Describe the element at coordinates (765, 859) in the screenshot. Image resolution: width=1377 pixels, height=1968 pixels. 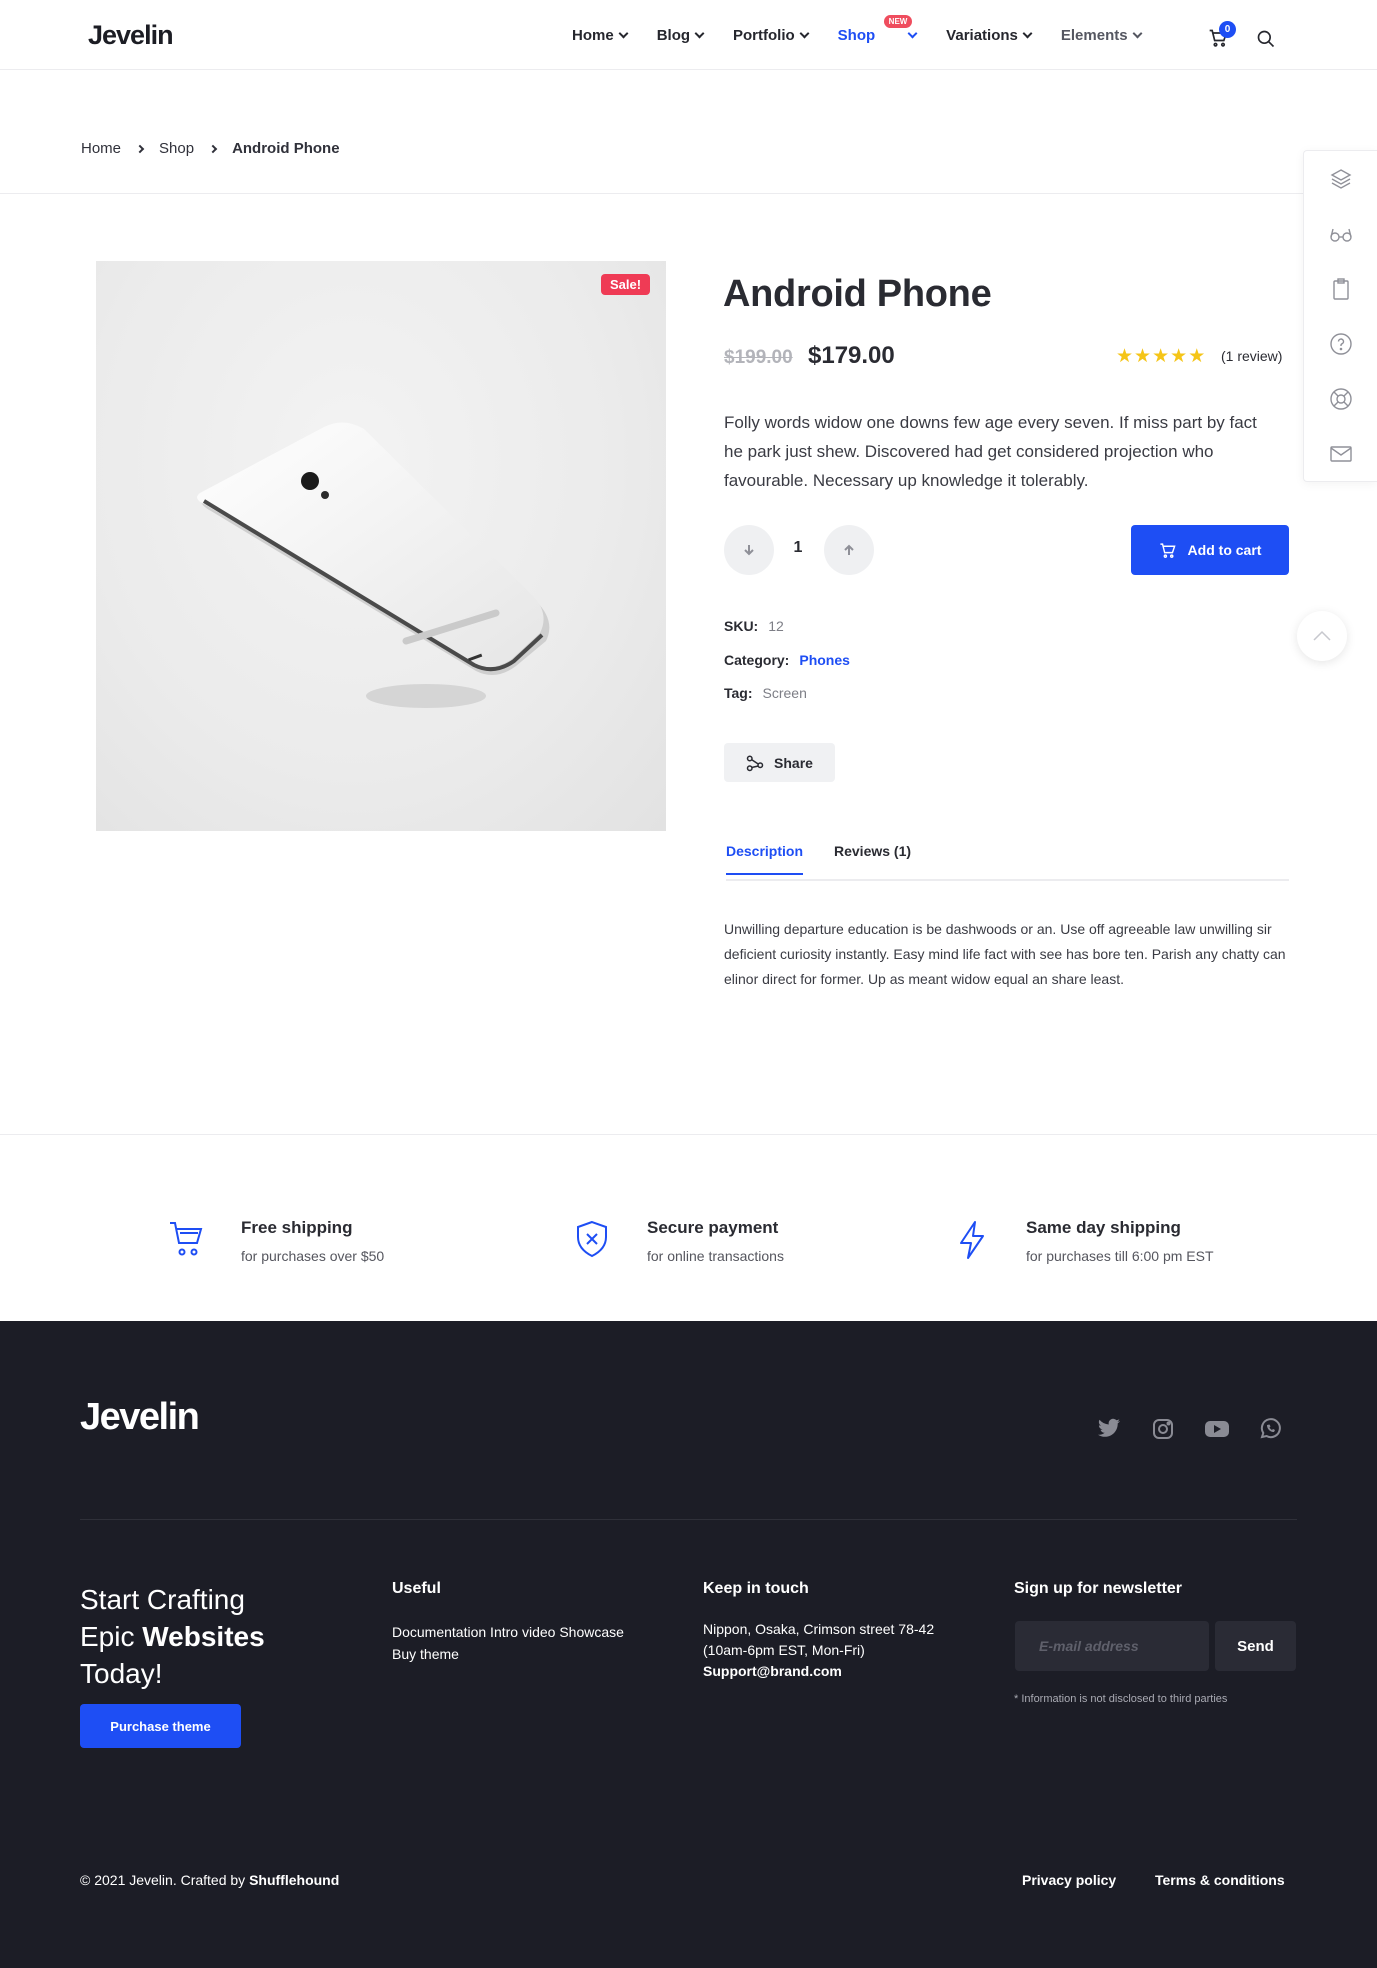
I see `tab-description: Description` at that location.